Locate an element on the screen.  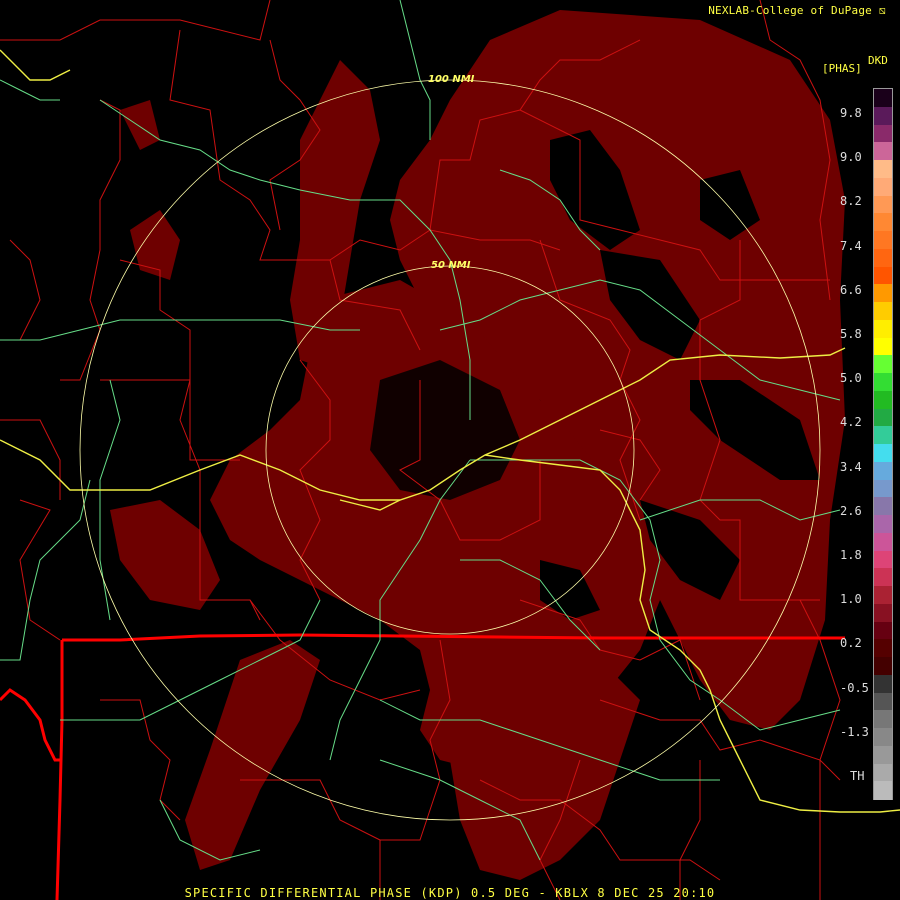
color-scale-tick-label: 9.0 is located at coordinates (851, 157).